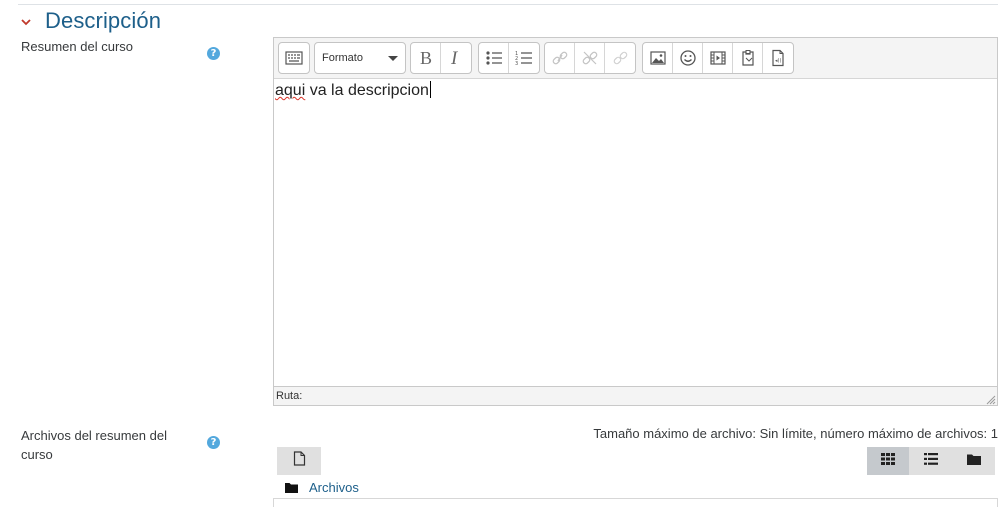 The image size is (1003, 507). I want to click on section-header-descripcion: Descripción, so click(90, 21).